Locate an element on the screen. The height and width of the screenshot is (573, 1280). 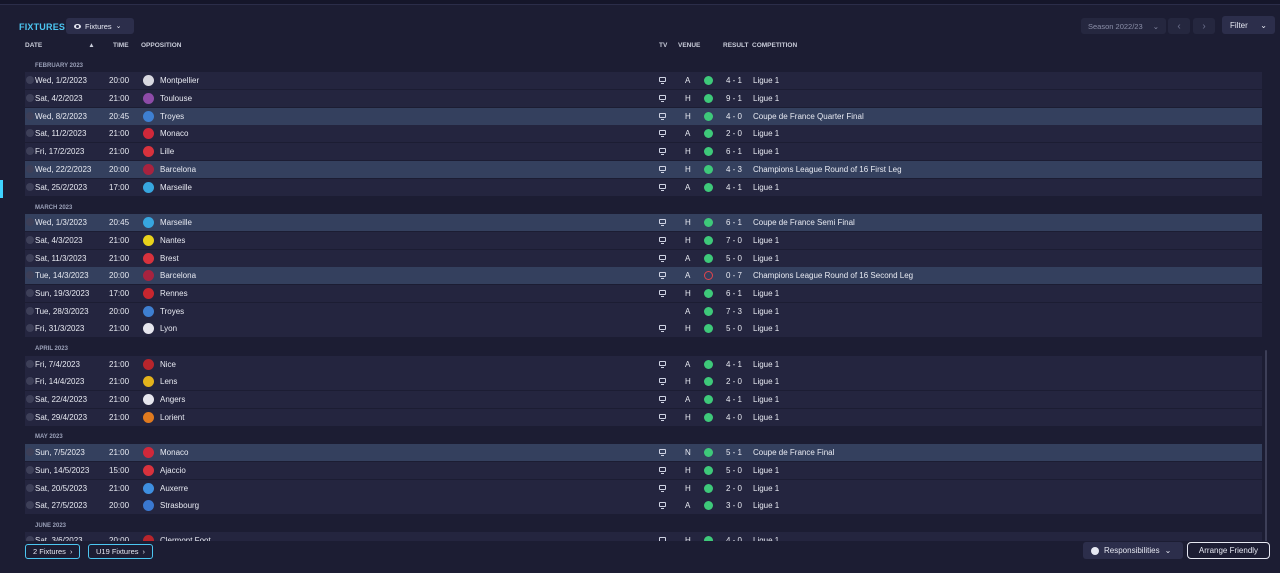
scrollbar is located at coordinates (1266, 446).